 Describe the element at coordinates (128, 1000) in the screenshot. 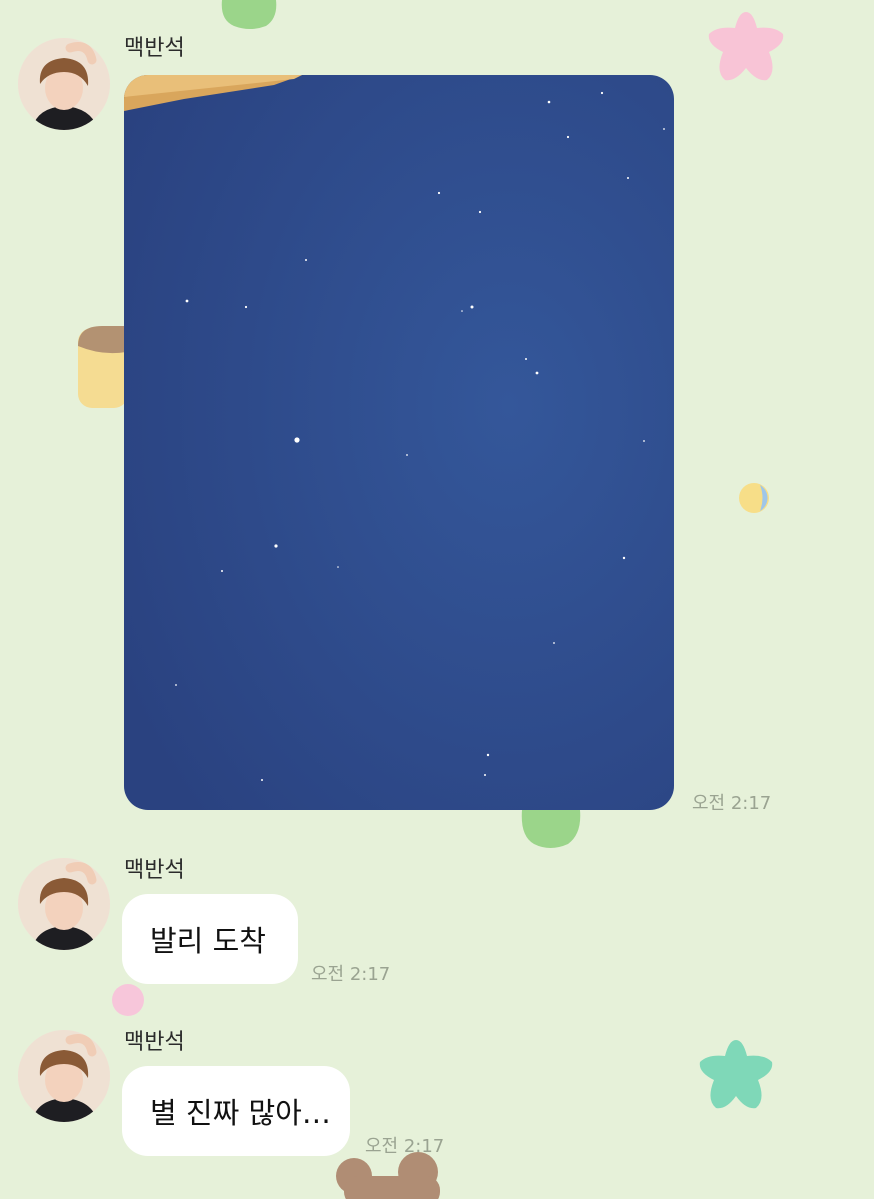

I see `pink-dot-sticker` at that location.